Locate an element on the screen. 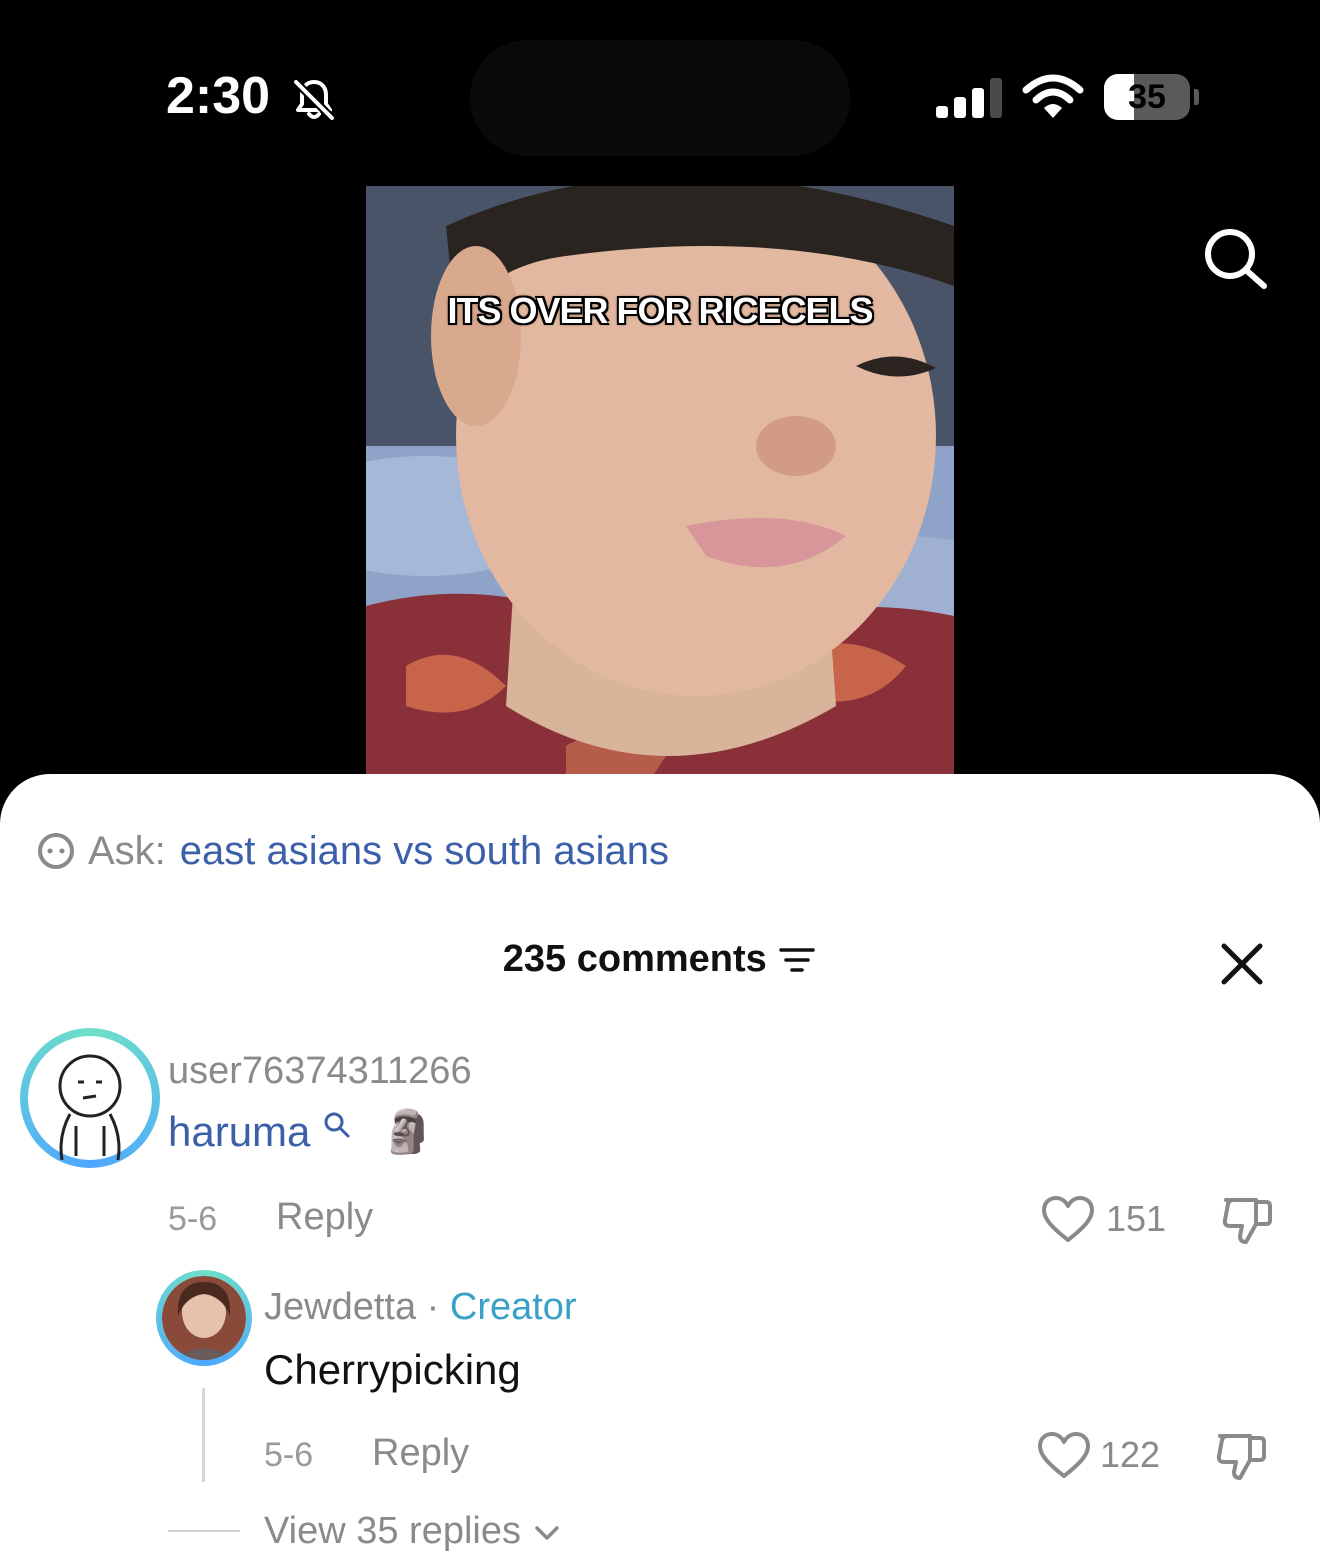 This screenshot has width=1320, height=1566. bell-slash-icon is located at coordinates (314, 100).